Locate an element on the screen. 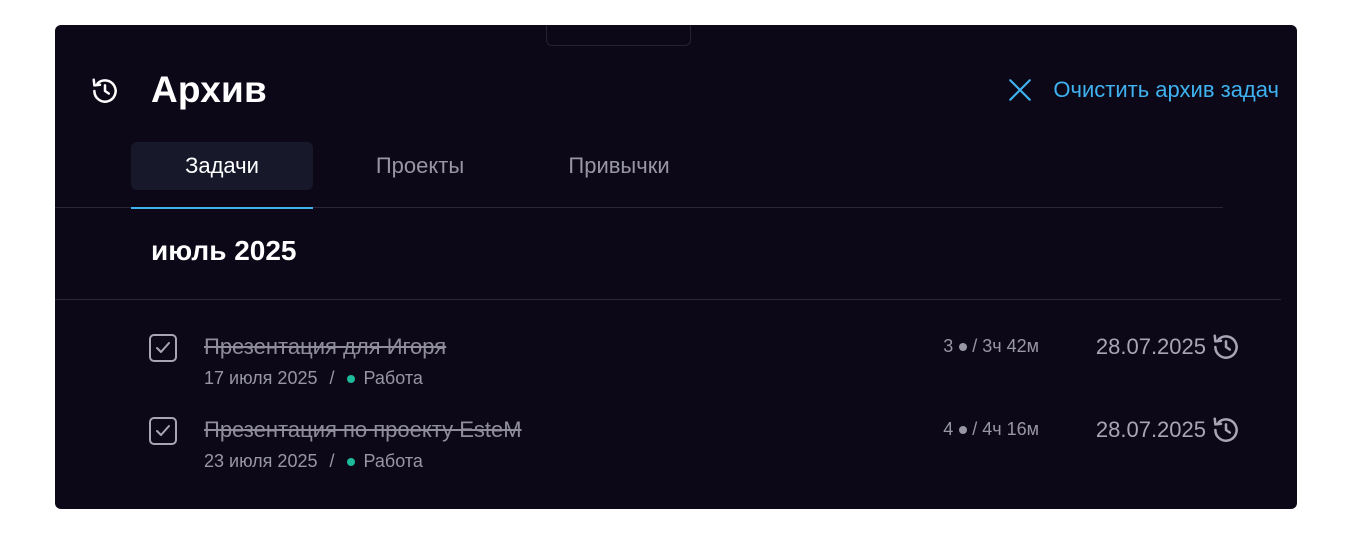  task-sessions: 3 is located at coordinates (948, 346).